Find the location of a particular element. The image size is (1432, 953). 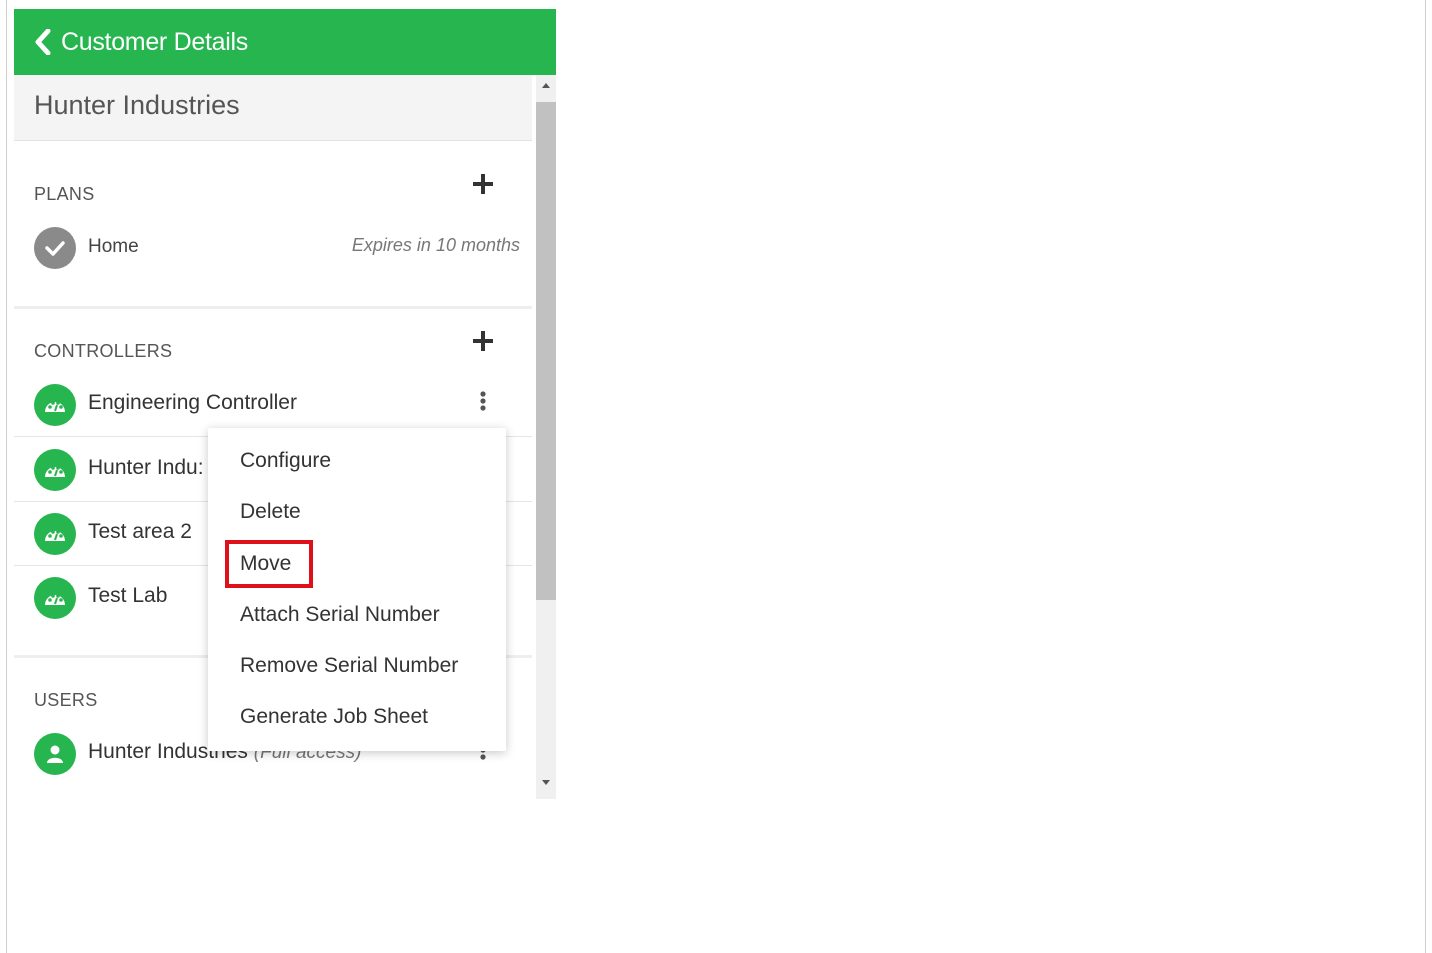

section-divider is located at coordinates (273, 307).